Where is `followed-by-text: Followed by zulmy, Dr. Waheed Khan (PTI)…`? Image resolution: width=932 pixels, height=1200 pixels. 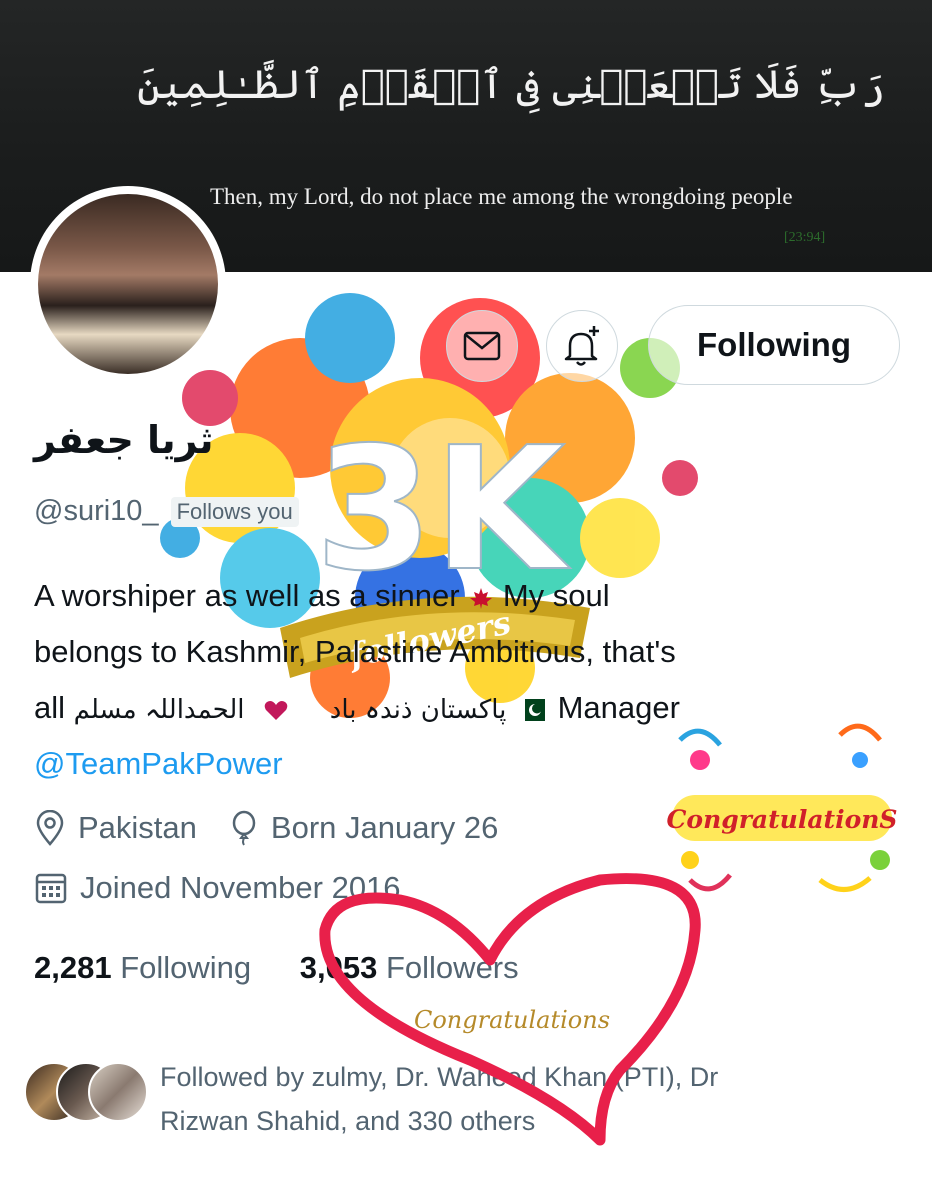
followed-by-text: Followed by zulmy, Dr. Waheed Khan (PTI)… is located at coordinates (530, 1099).